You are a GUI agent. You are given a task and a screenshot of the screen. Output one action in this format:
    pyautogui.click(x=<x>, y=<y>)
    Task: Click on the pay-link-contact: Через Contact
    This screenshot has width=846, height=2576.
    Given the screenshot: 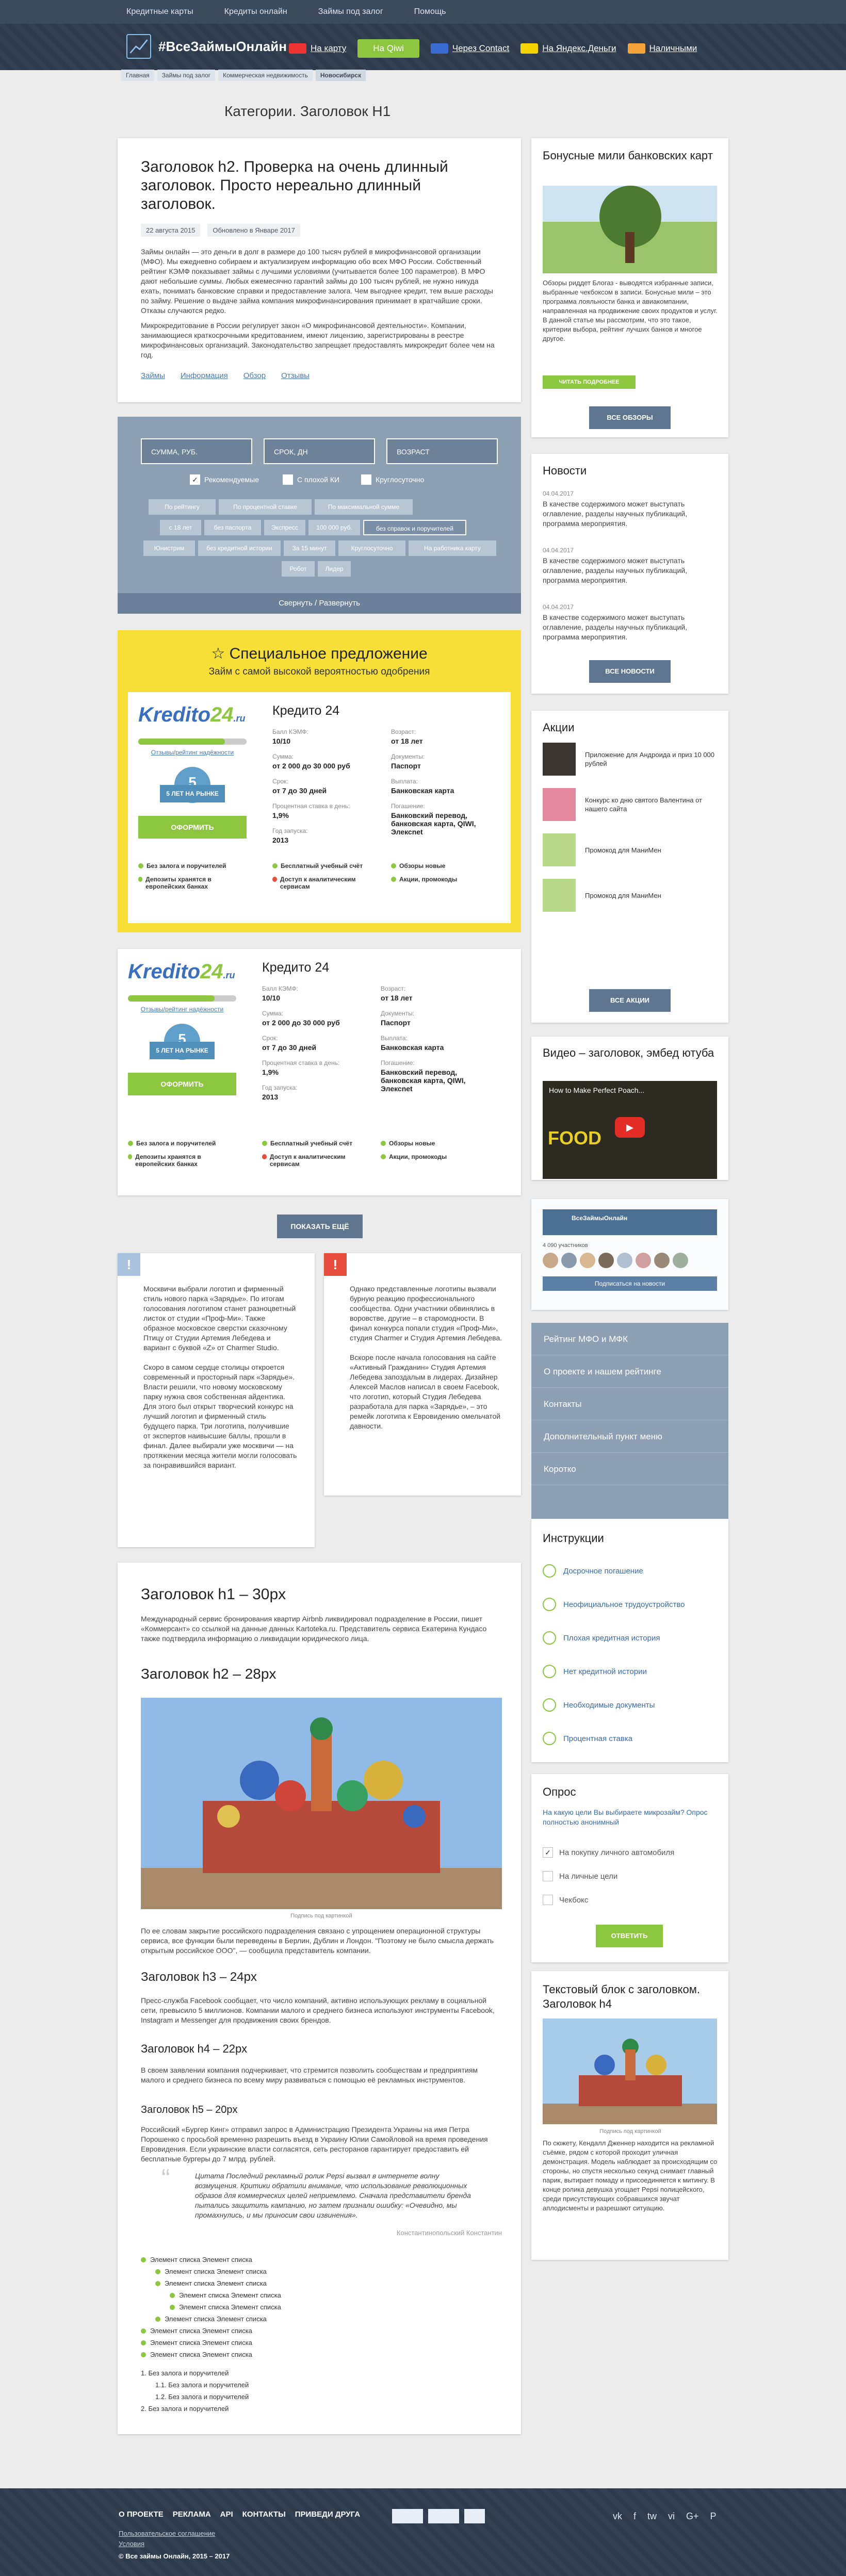 What is the action you would take?
    pyautogui.click(x=469, y=48)
    